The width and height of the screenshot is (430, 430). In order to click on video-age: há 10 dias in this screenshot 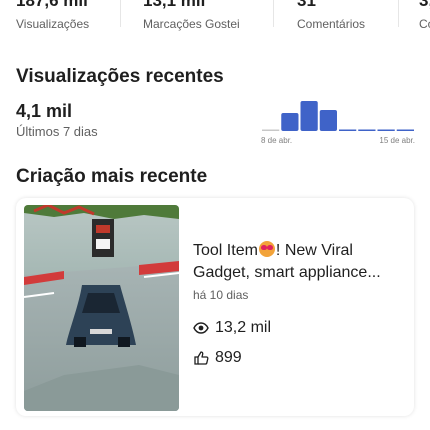, I will do `click(221, 295)`.